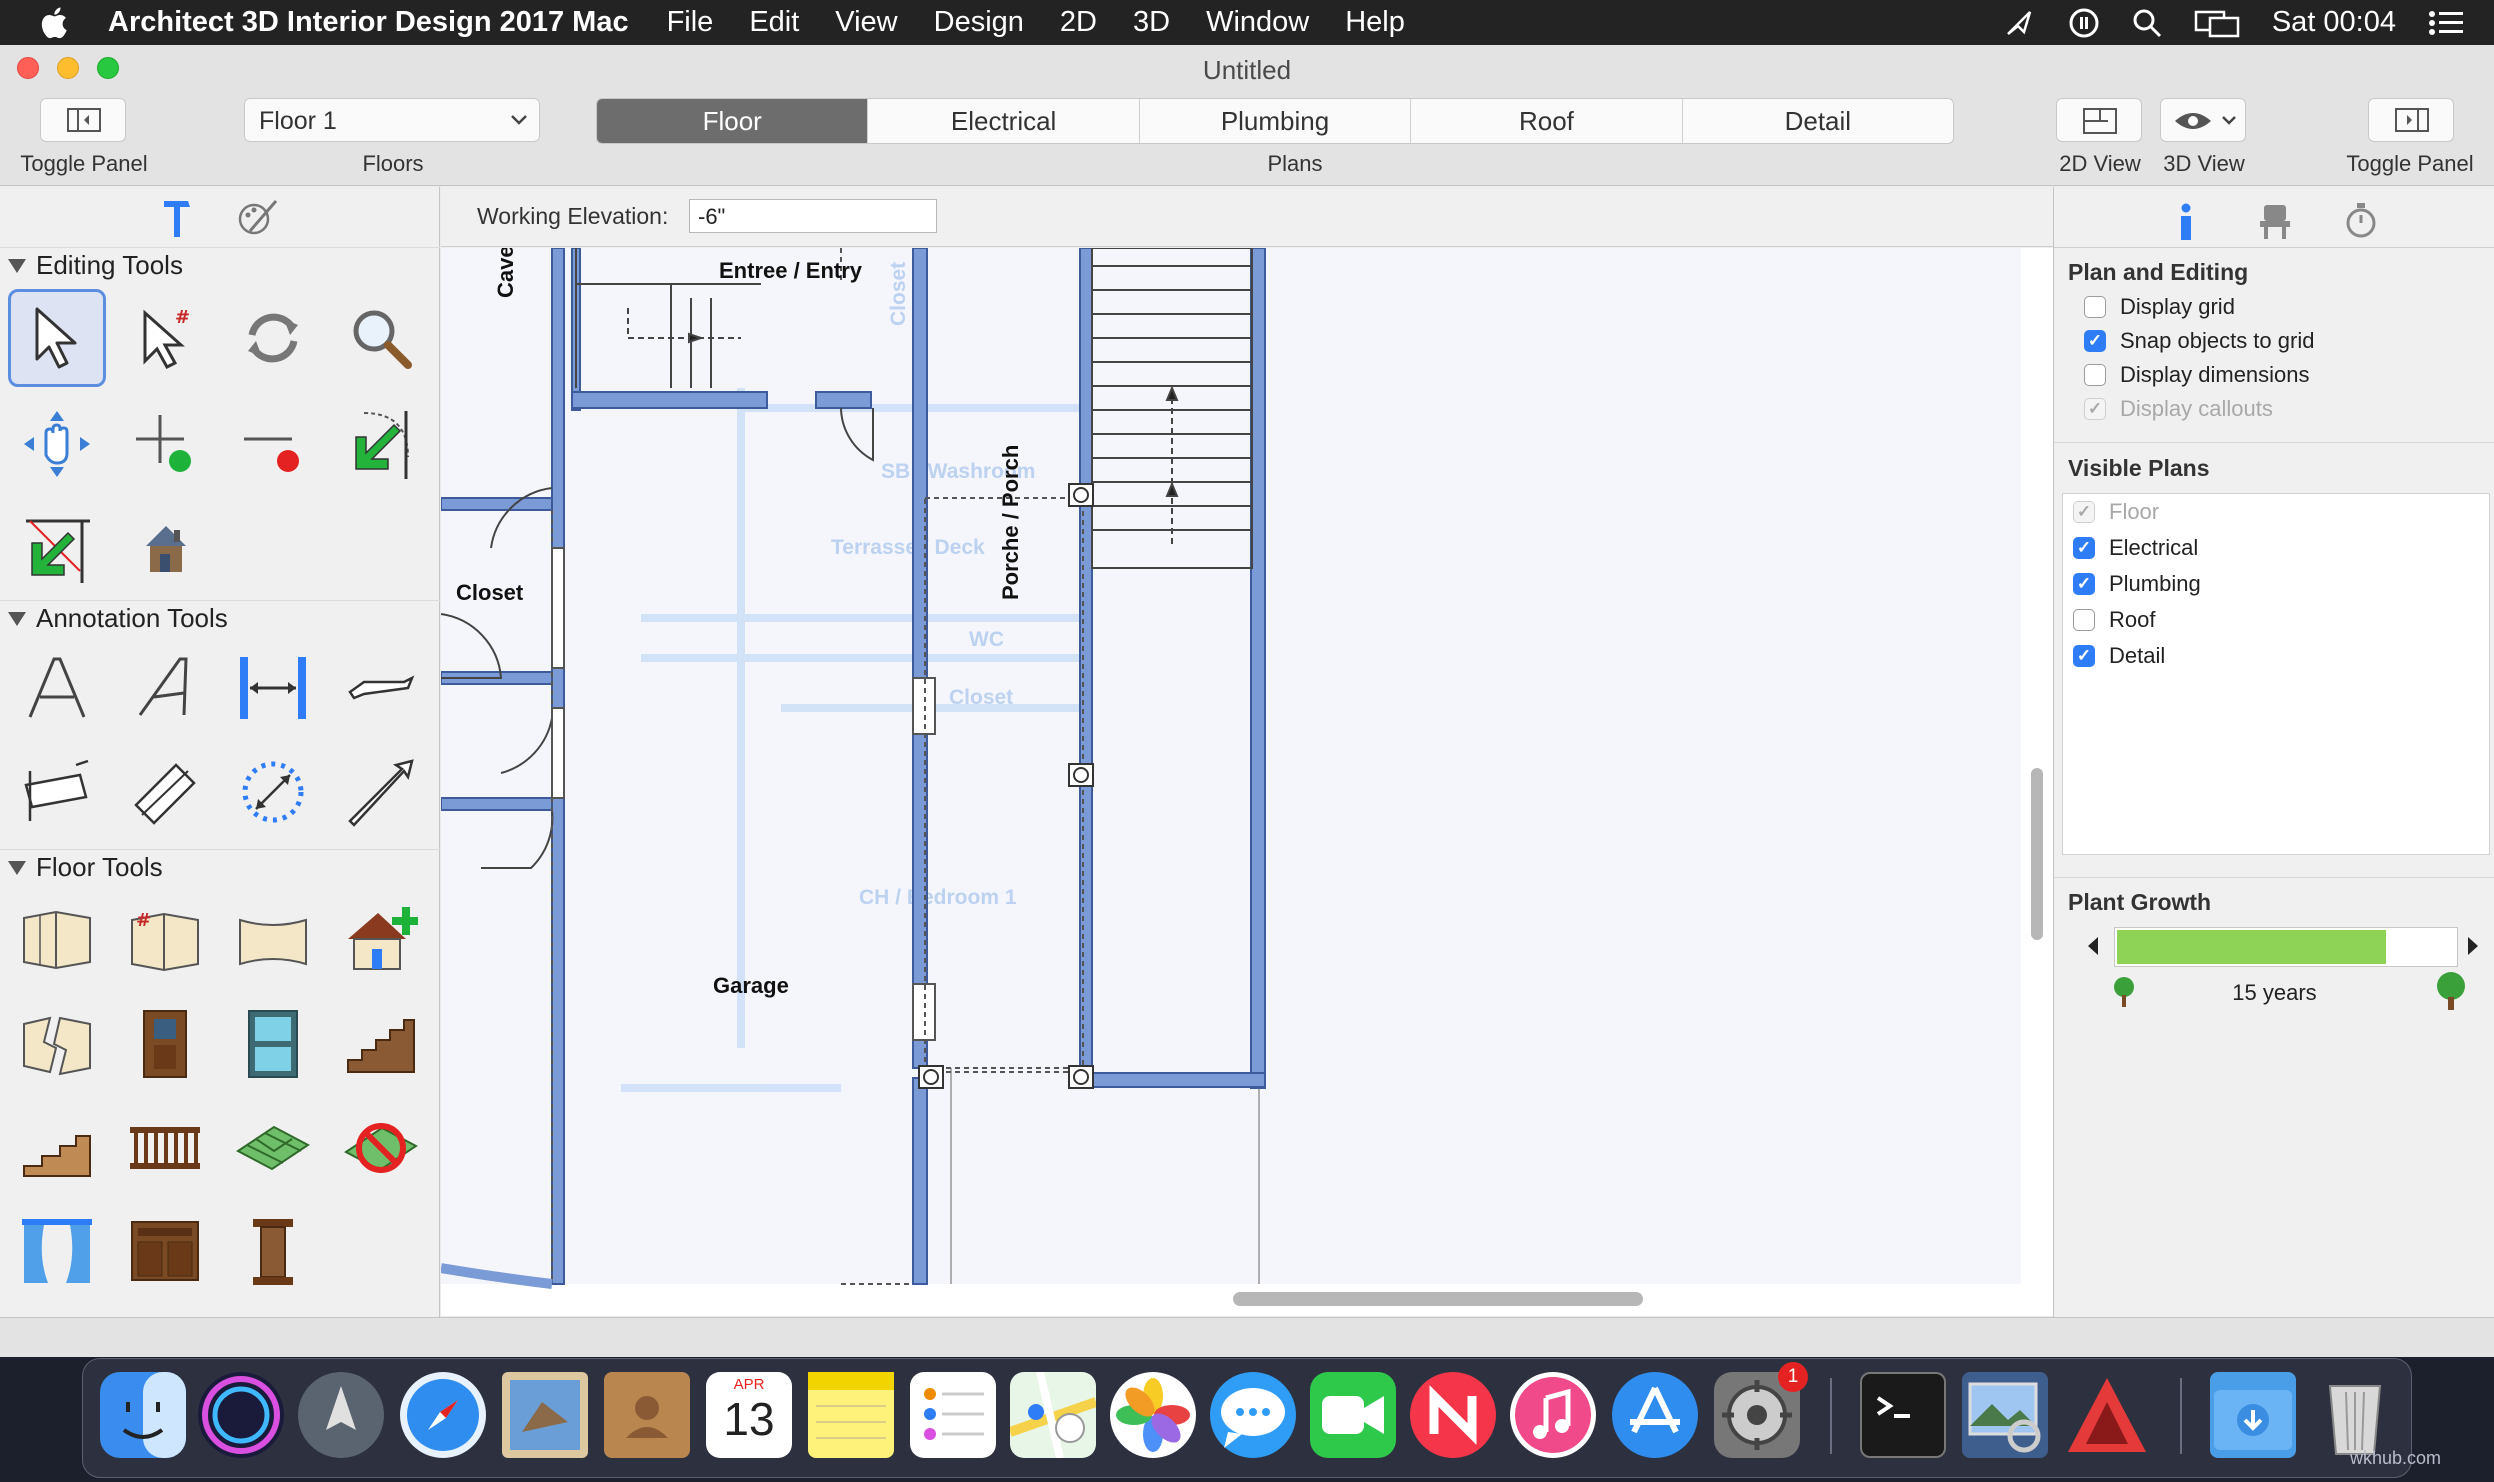 The image size is (2494, 1482). What do you see at coordinates (733, 121) in the screenshot?
I see `tab-floor: Floor` at bounding box center [733, 121].